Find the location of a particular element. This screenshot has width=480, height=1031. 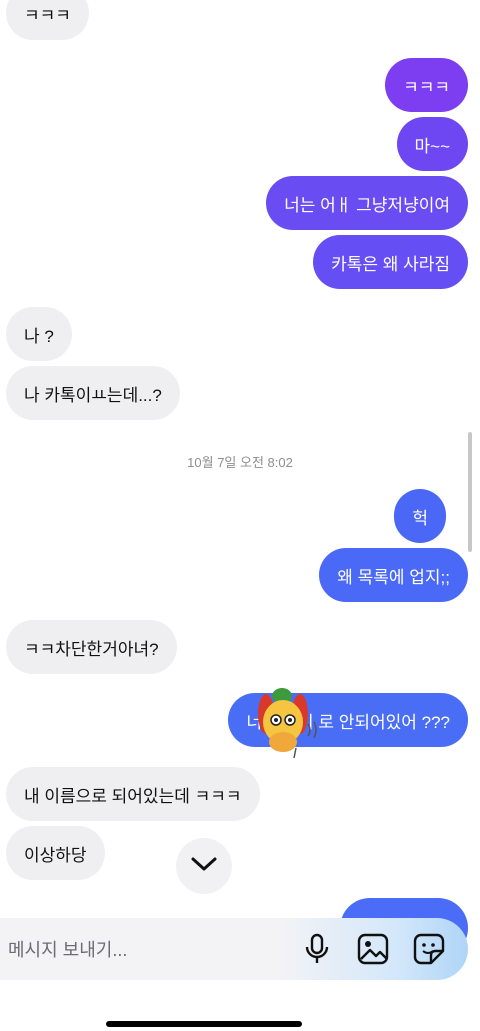

character-sticker is located at coordinates (292, 726).